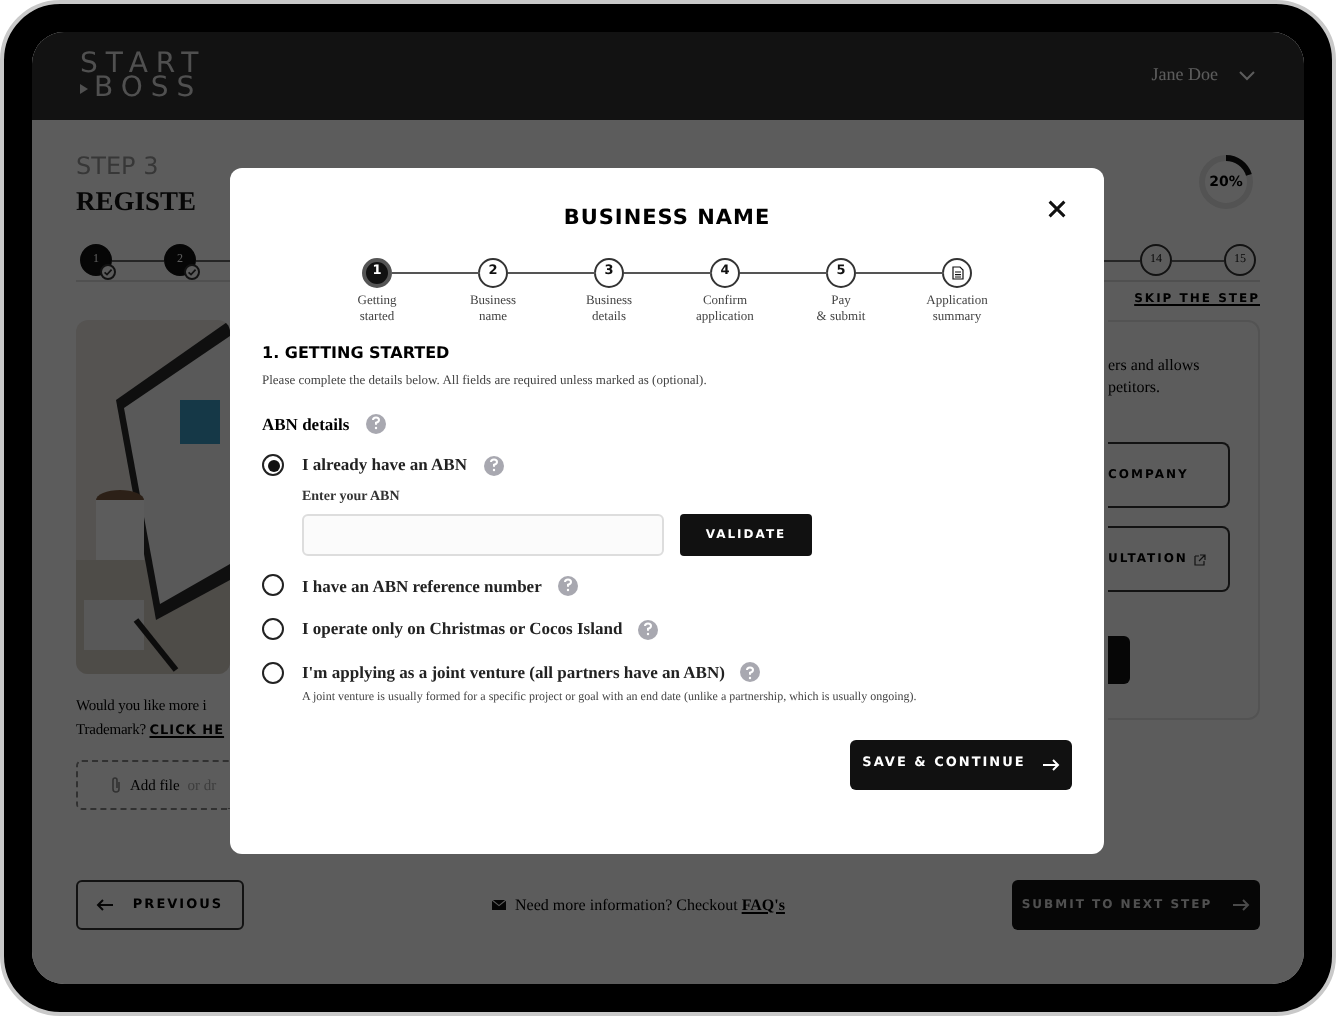 The height and width of the screenshot is (1024, 1336). What do you see at coordinates (498, 905) in the screenshot?
I see `envelope-icon` at bounding box center [498, 905].